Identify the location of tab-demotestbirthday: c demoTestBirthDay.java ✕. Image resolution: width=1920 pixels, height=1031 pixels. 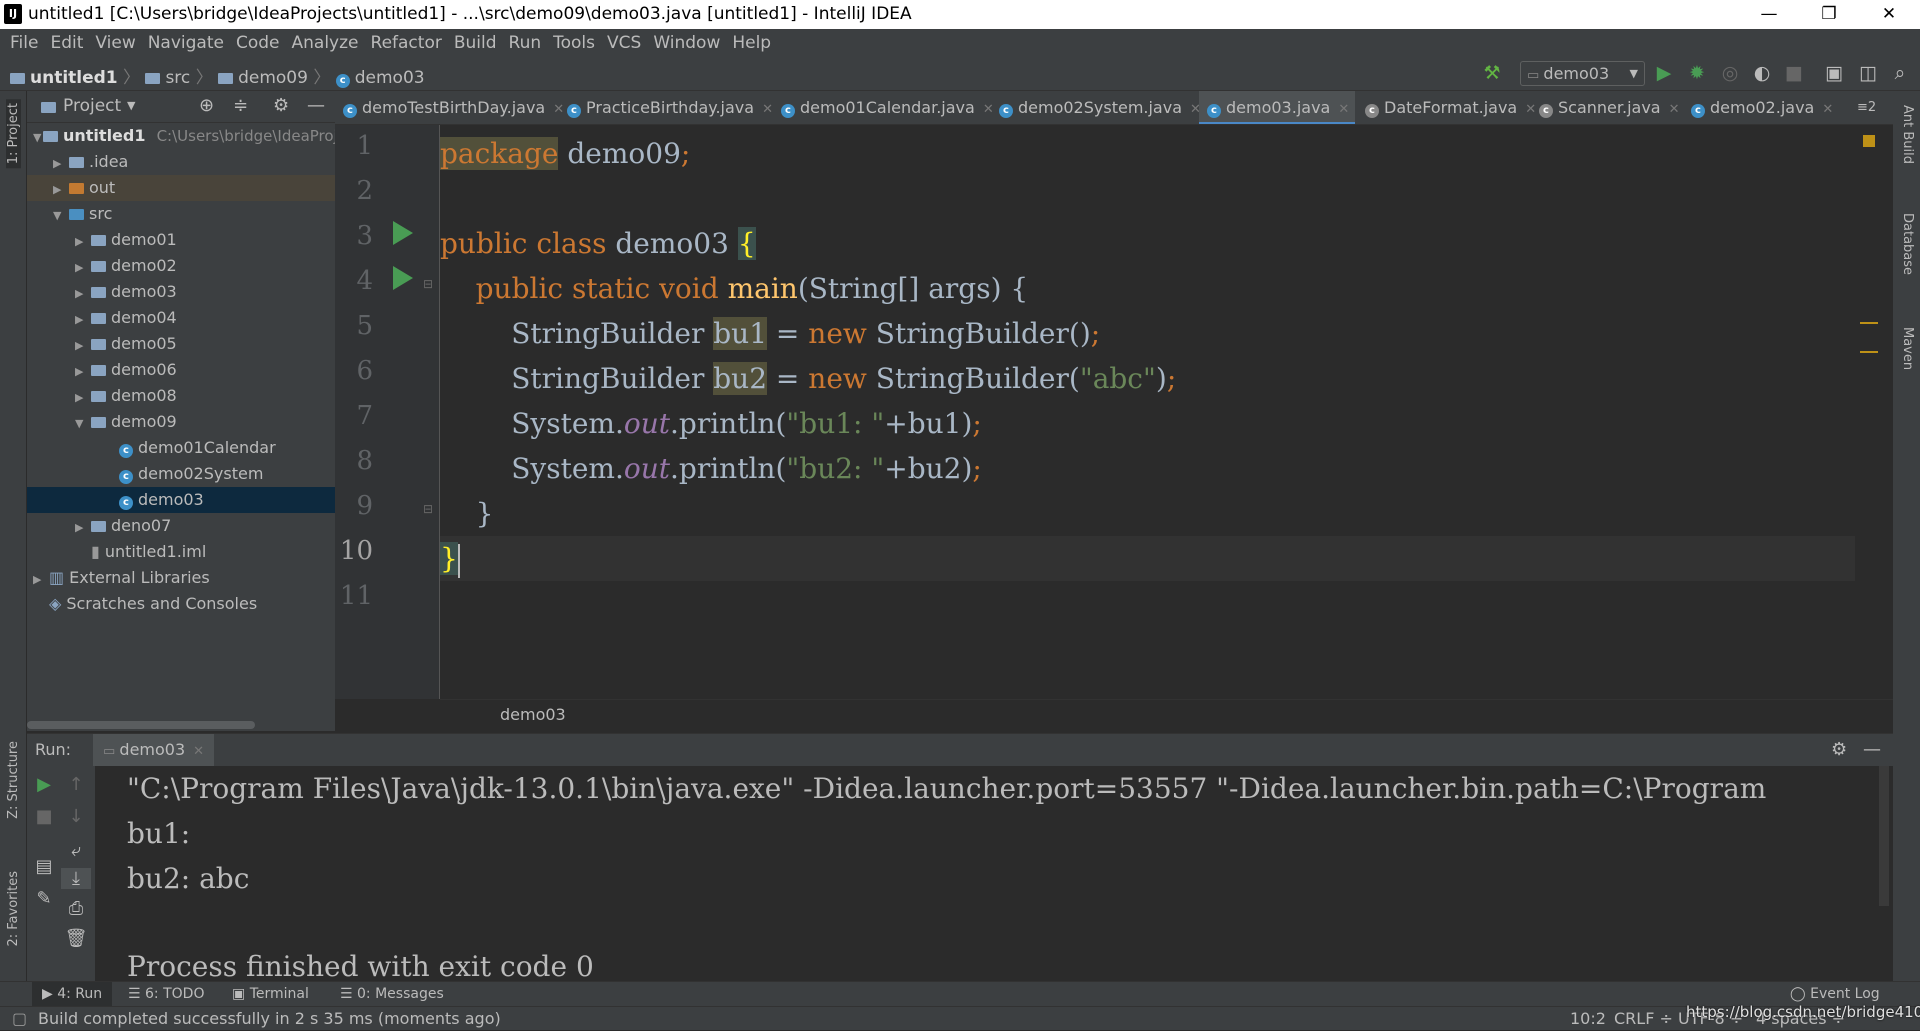
(449, 107).